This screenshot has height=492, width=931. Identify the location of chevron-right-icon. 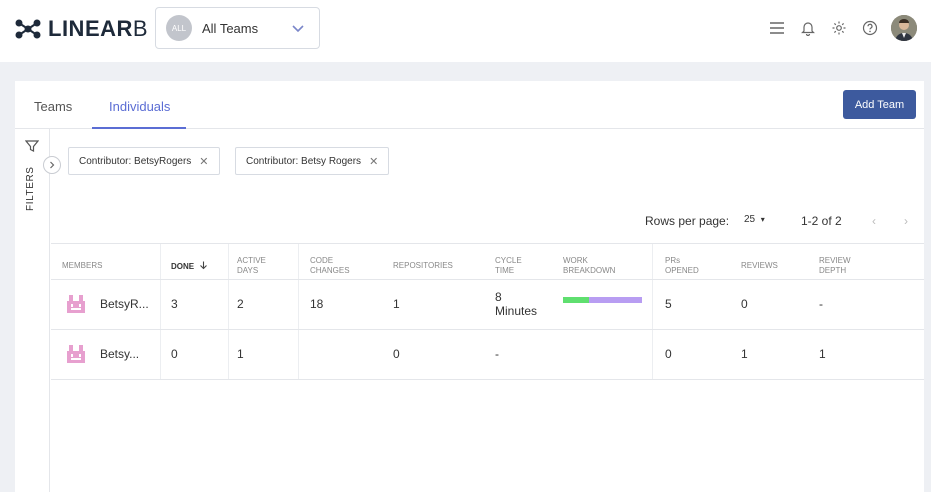
(52, 165).